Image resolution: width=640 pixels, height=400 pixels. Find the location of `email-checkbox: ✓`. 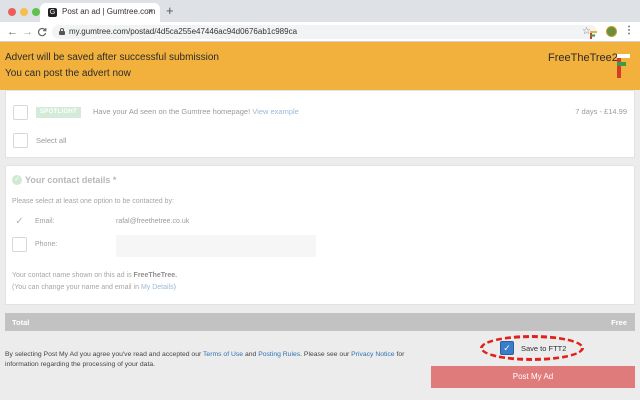

email-checkbox: ✓ is located at coordinates (19, 221).